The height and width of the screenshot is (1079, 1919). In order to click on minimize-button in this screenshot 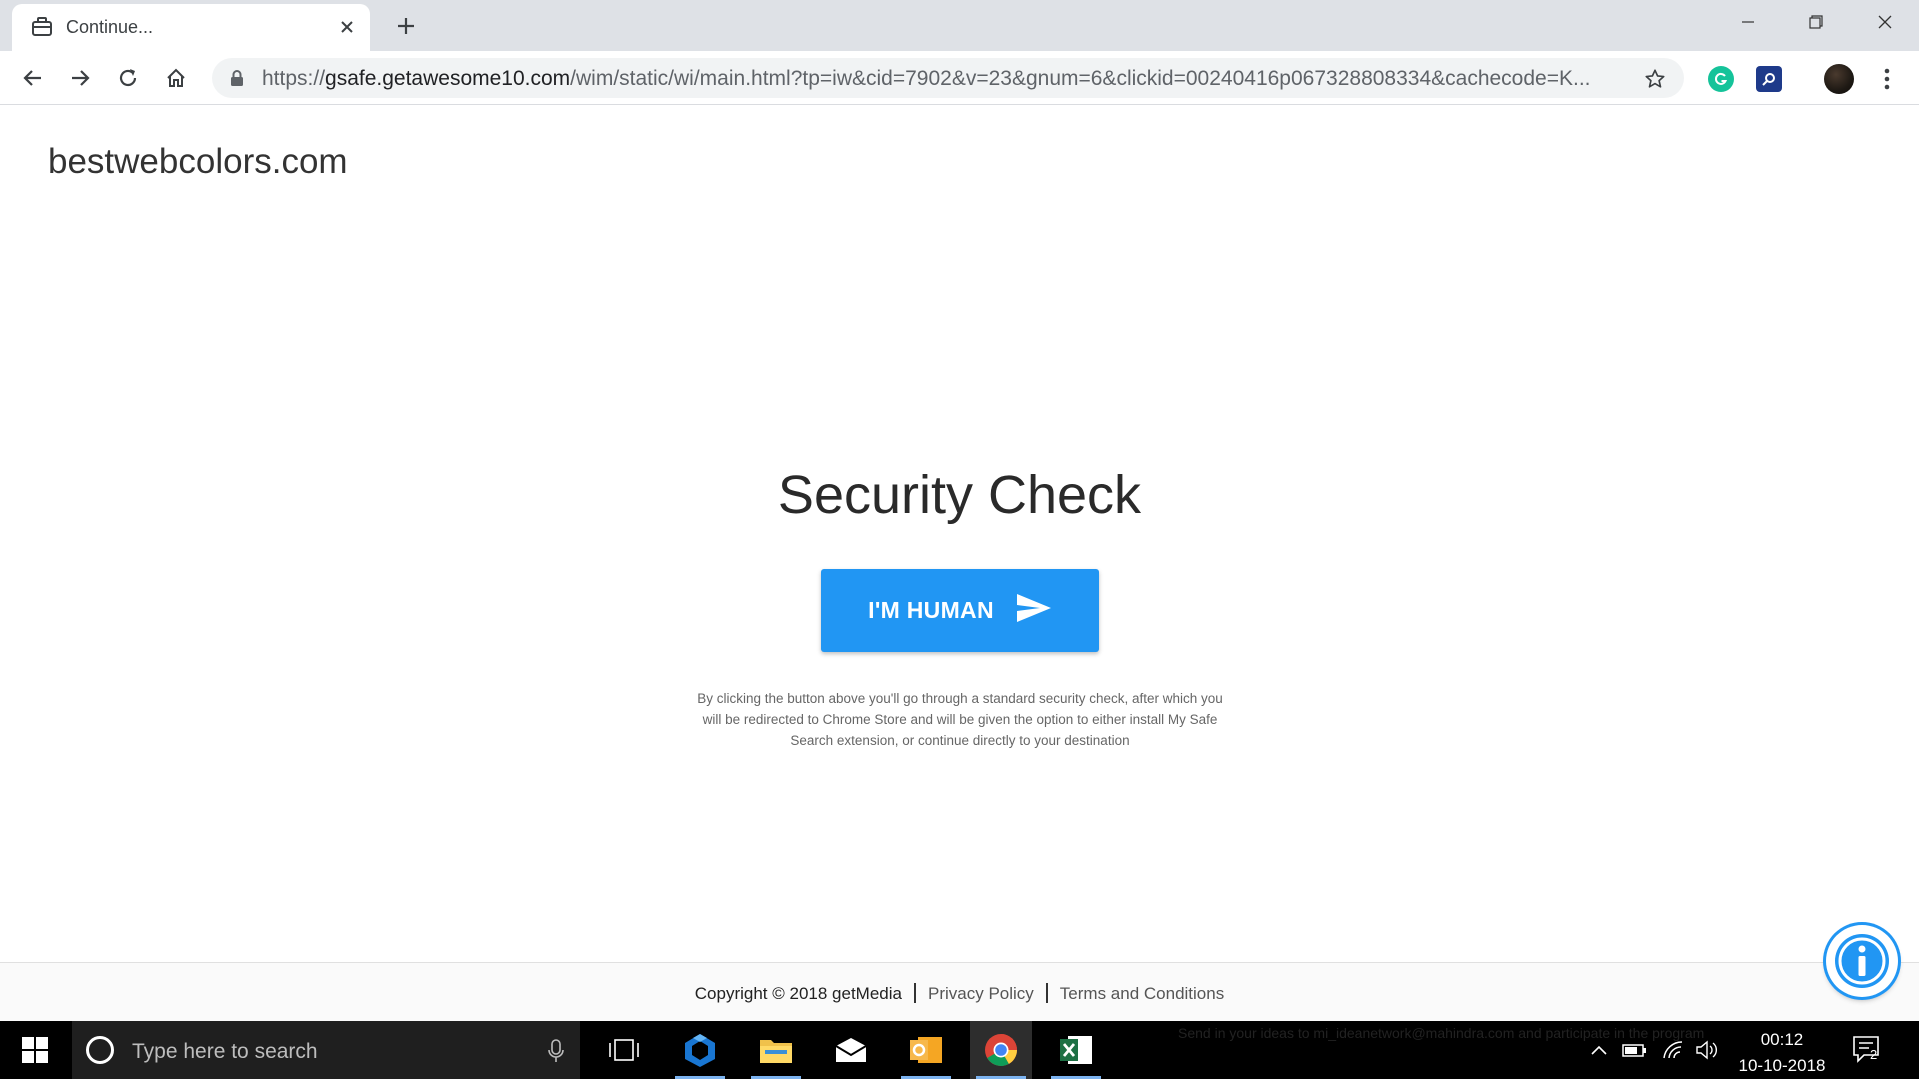, I will do `click(1748, 22)`.